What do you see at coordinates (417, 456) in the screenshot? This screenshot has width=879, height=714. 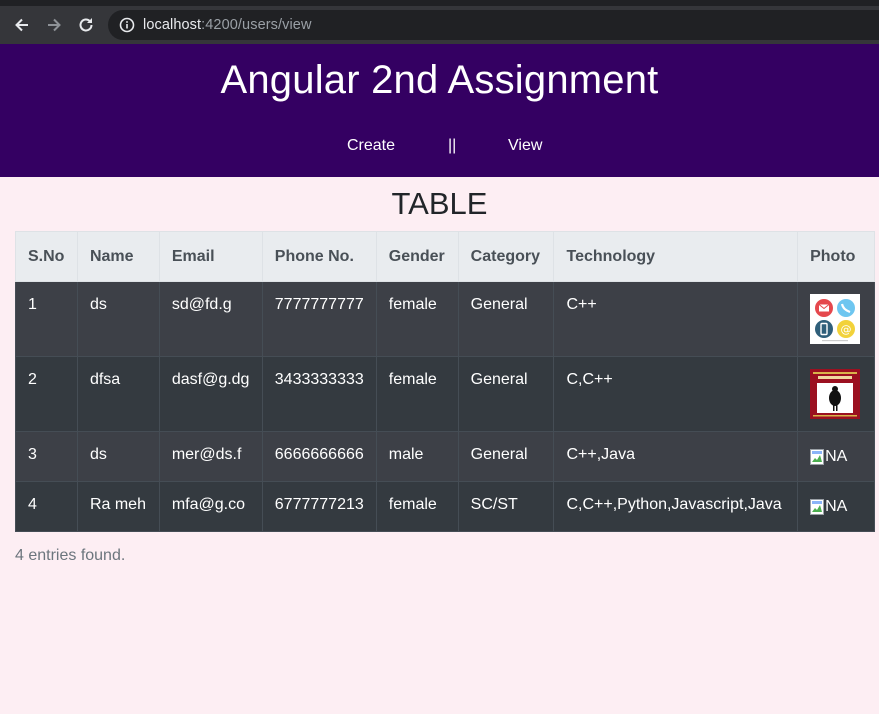 I see `cell-gender: male` at bounding box center [417, 456].